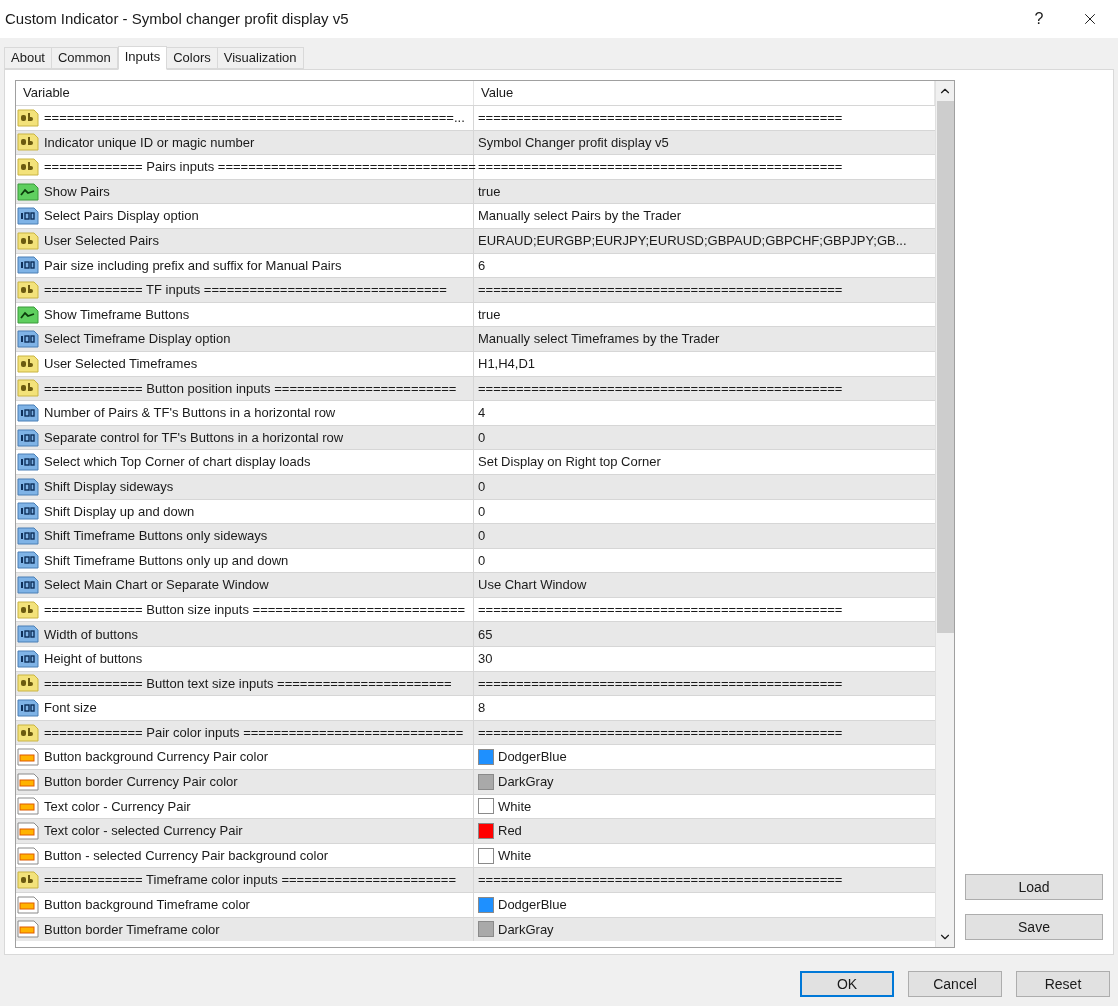 This screenshot has width=1118, height=1006. Describe the element at coordinates (192, 58) in the screenshot. I see `tab: Colors` at that location.